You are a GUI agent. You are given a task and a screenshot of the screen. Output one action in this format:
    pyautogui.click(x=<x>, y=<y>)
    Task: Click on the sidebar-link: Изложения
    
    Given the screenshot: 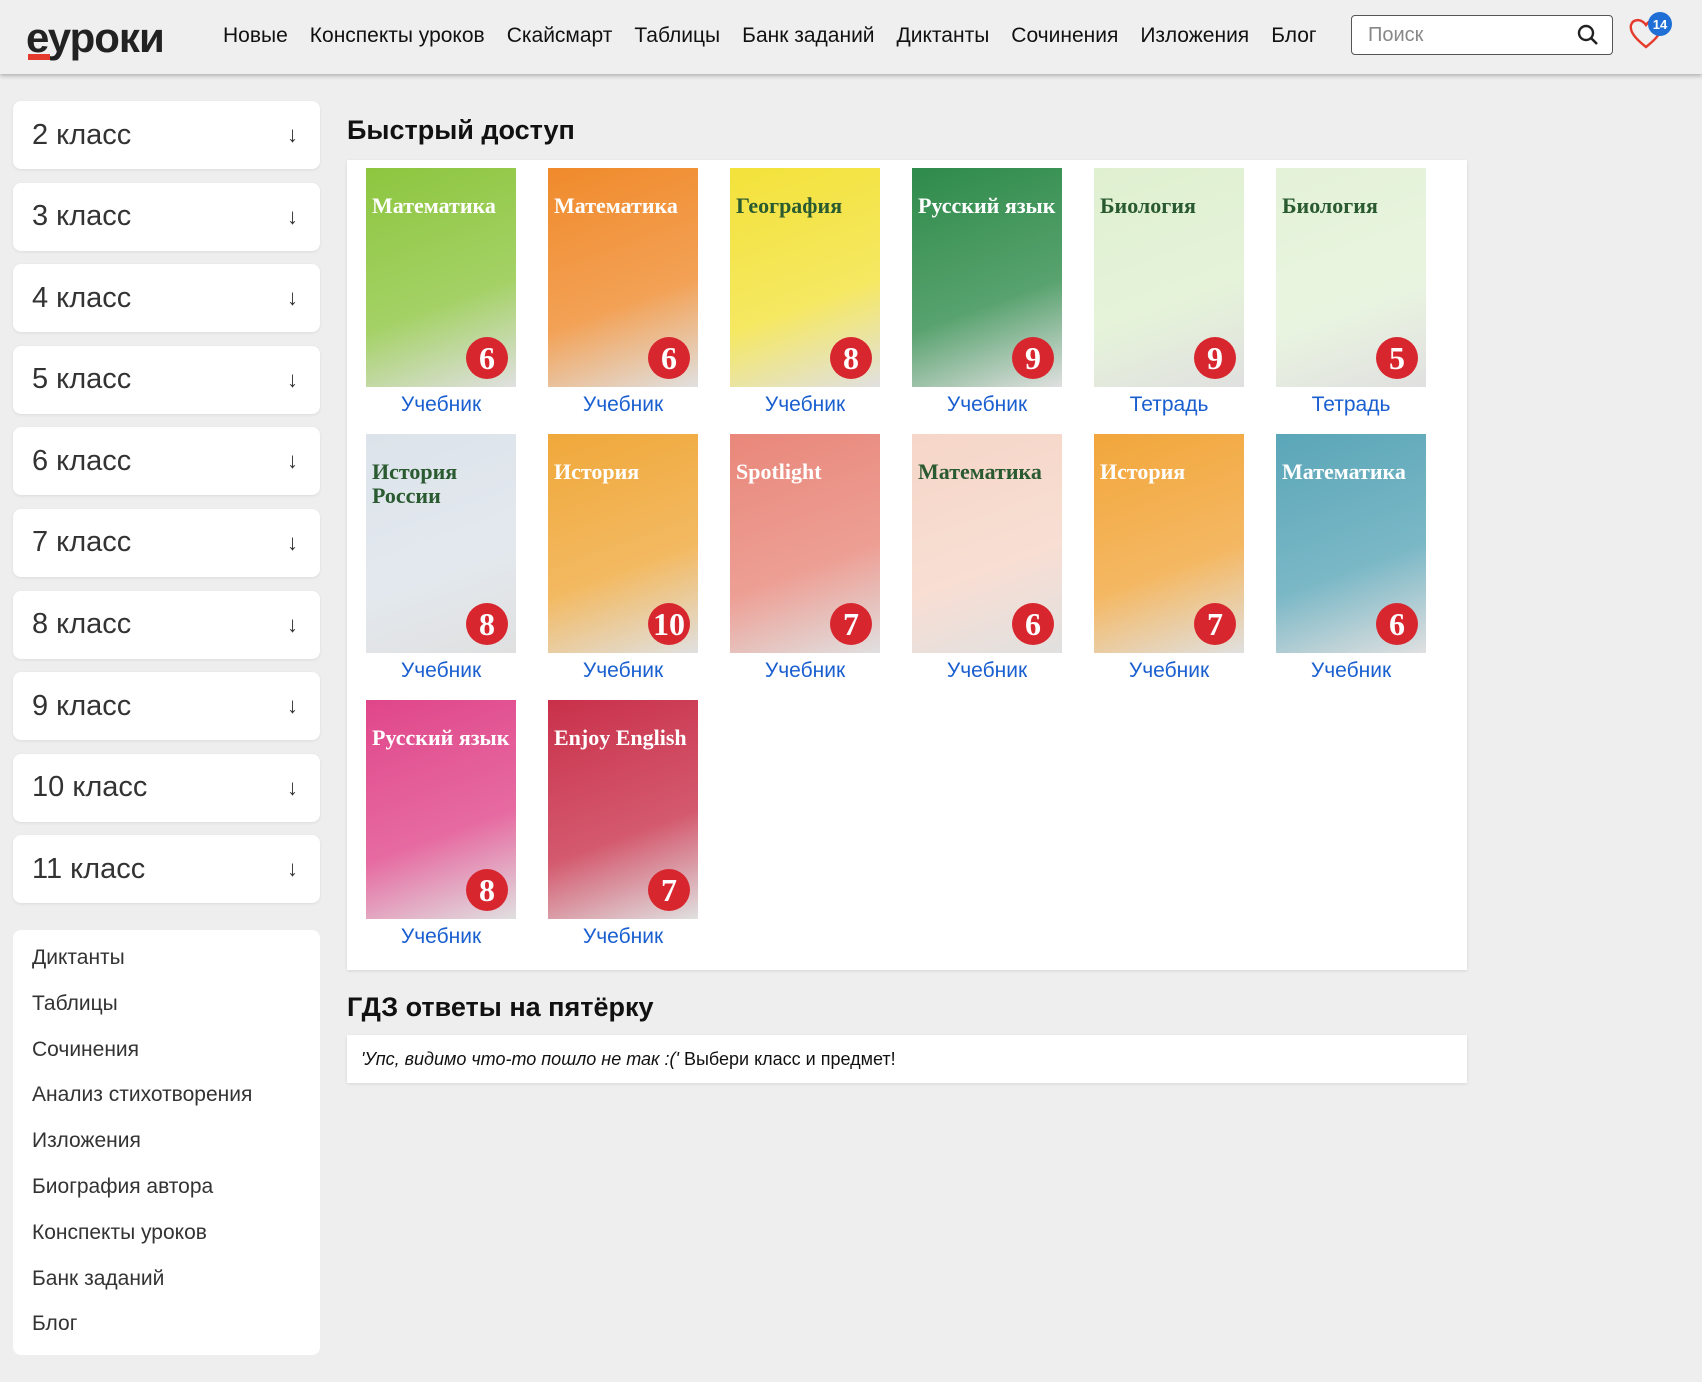 What is the action you would take?
    pyautogui.click(x=176, y=1152)
    